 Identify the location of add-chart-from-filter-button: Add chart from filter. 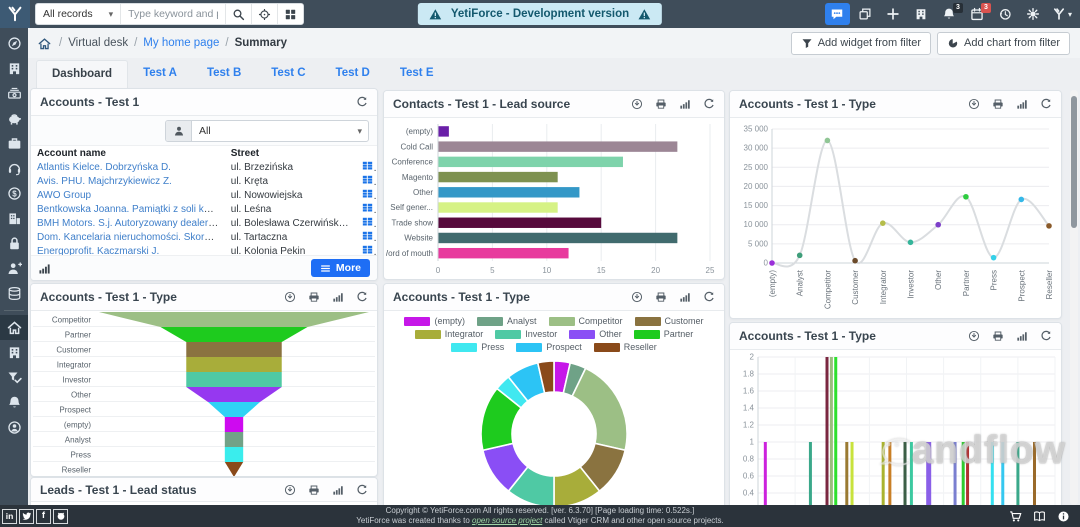
(1003, 43).